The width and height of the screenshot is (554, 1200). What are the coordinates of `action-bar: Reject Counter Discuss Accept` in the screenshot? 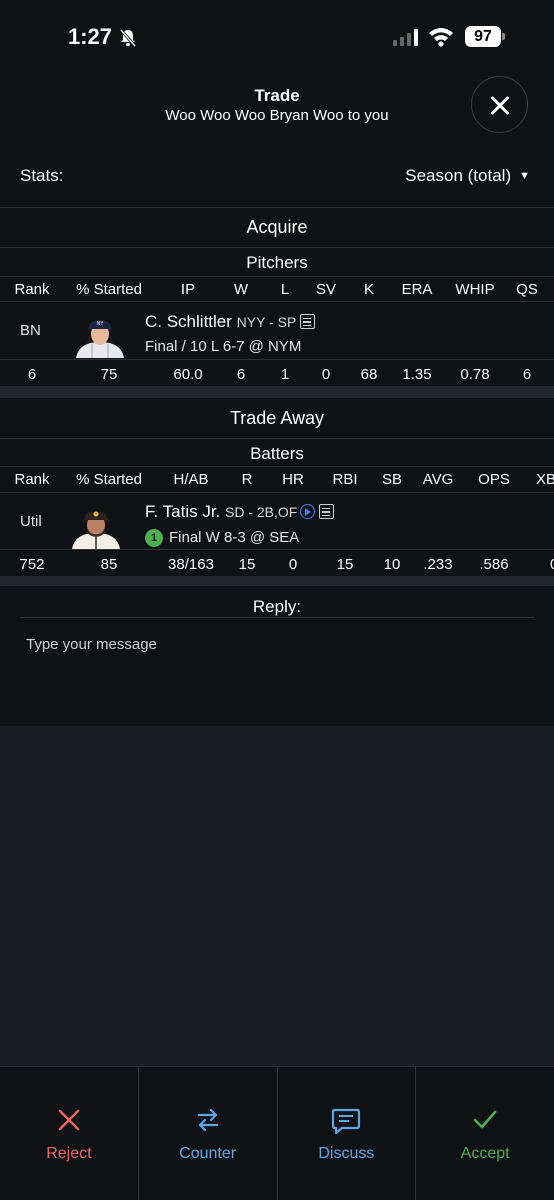 It's located at (277, 1133).